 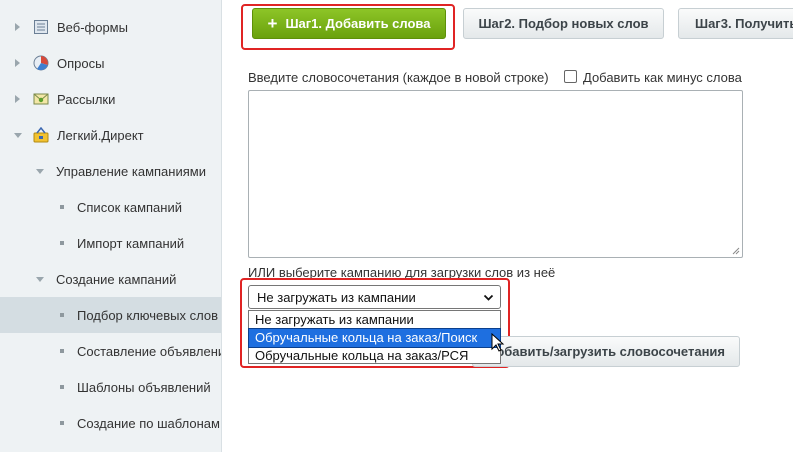 I want to click on mail-icon, so click(x=41, y=99).